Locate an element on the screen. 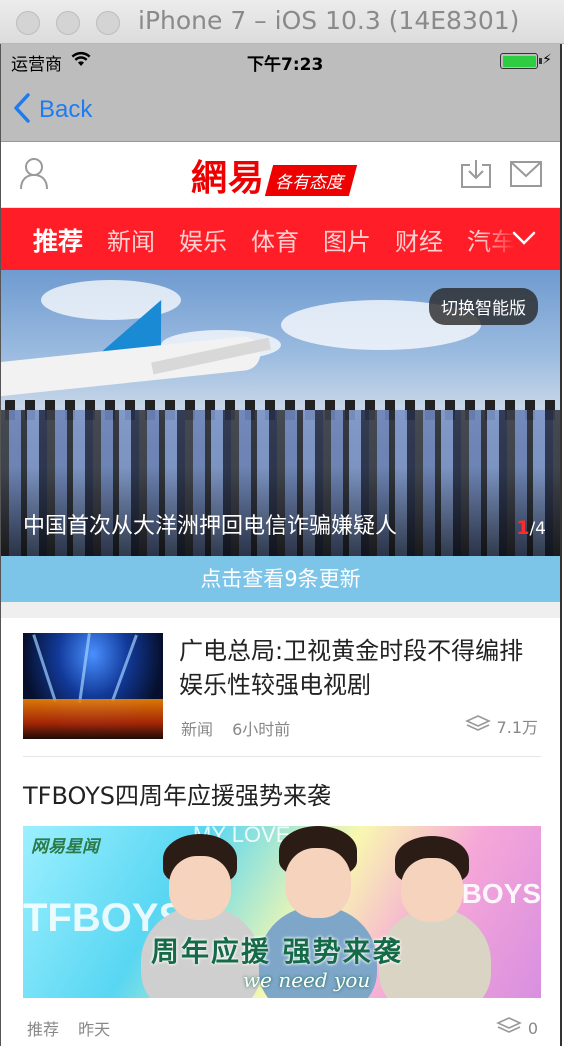 The image size is (564, 1046). view-updates-button: 点击查看9条更新 is located at coordinates (280, 579).